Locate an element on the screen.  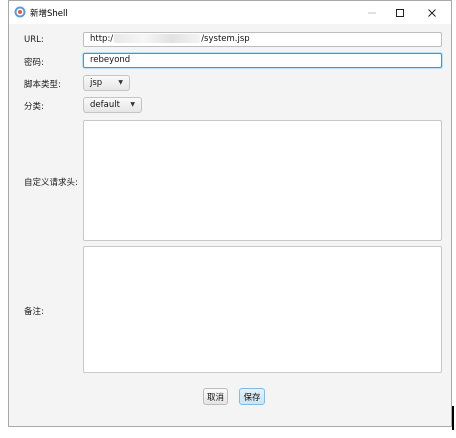
password-label: 密码: is located at coordinates (34, 63).